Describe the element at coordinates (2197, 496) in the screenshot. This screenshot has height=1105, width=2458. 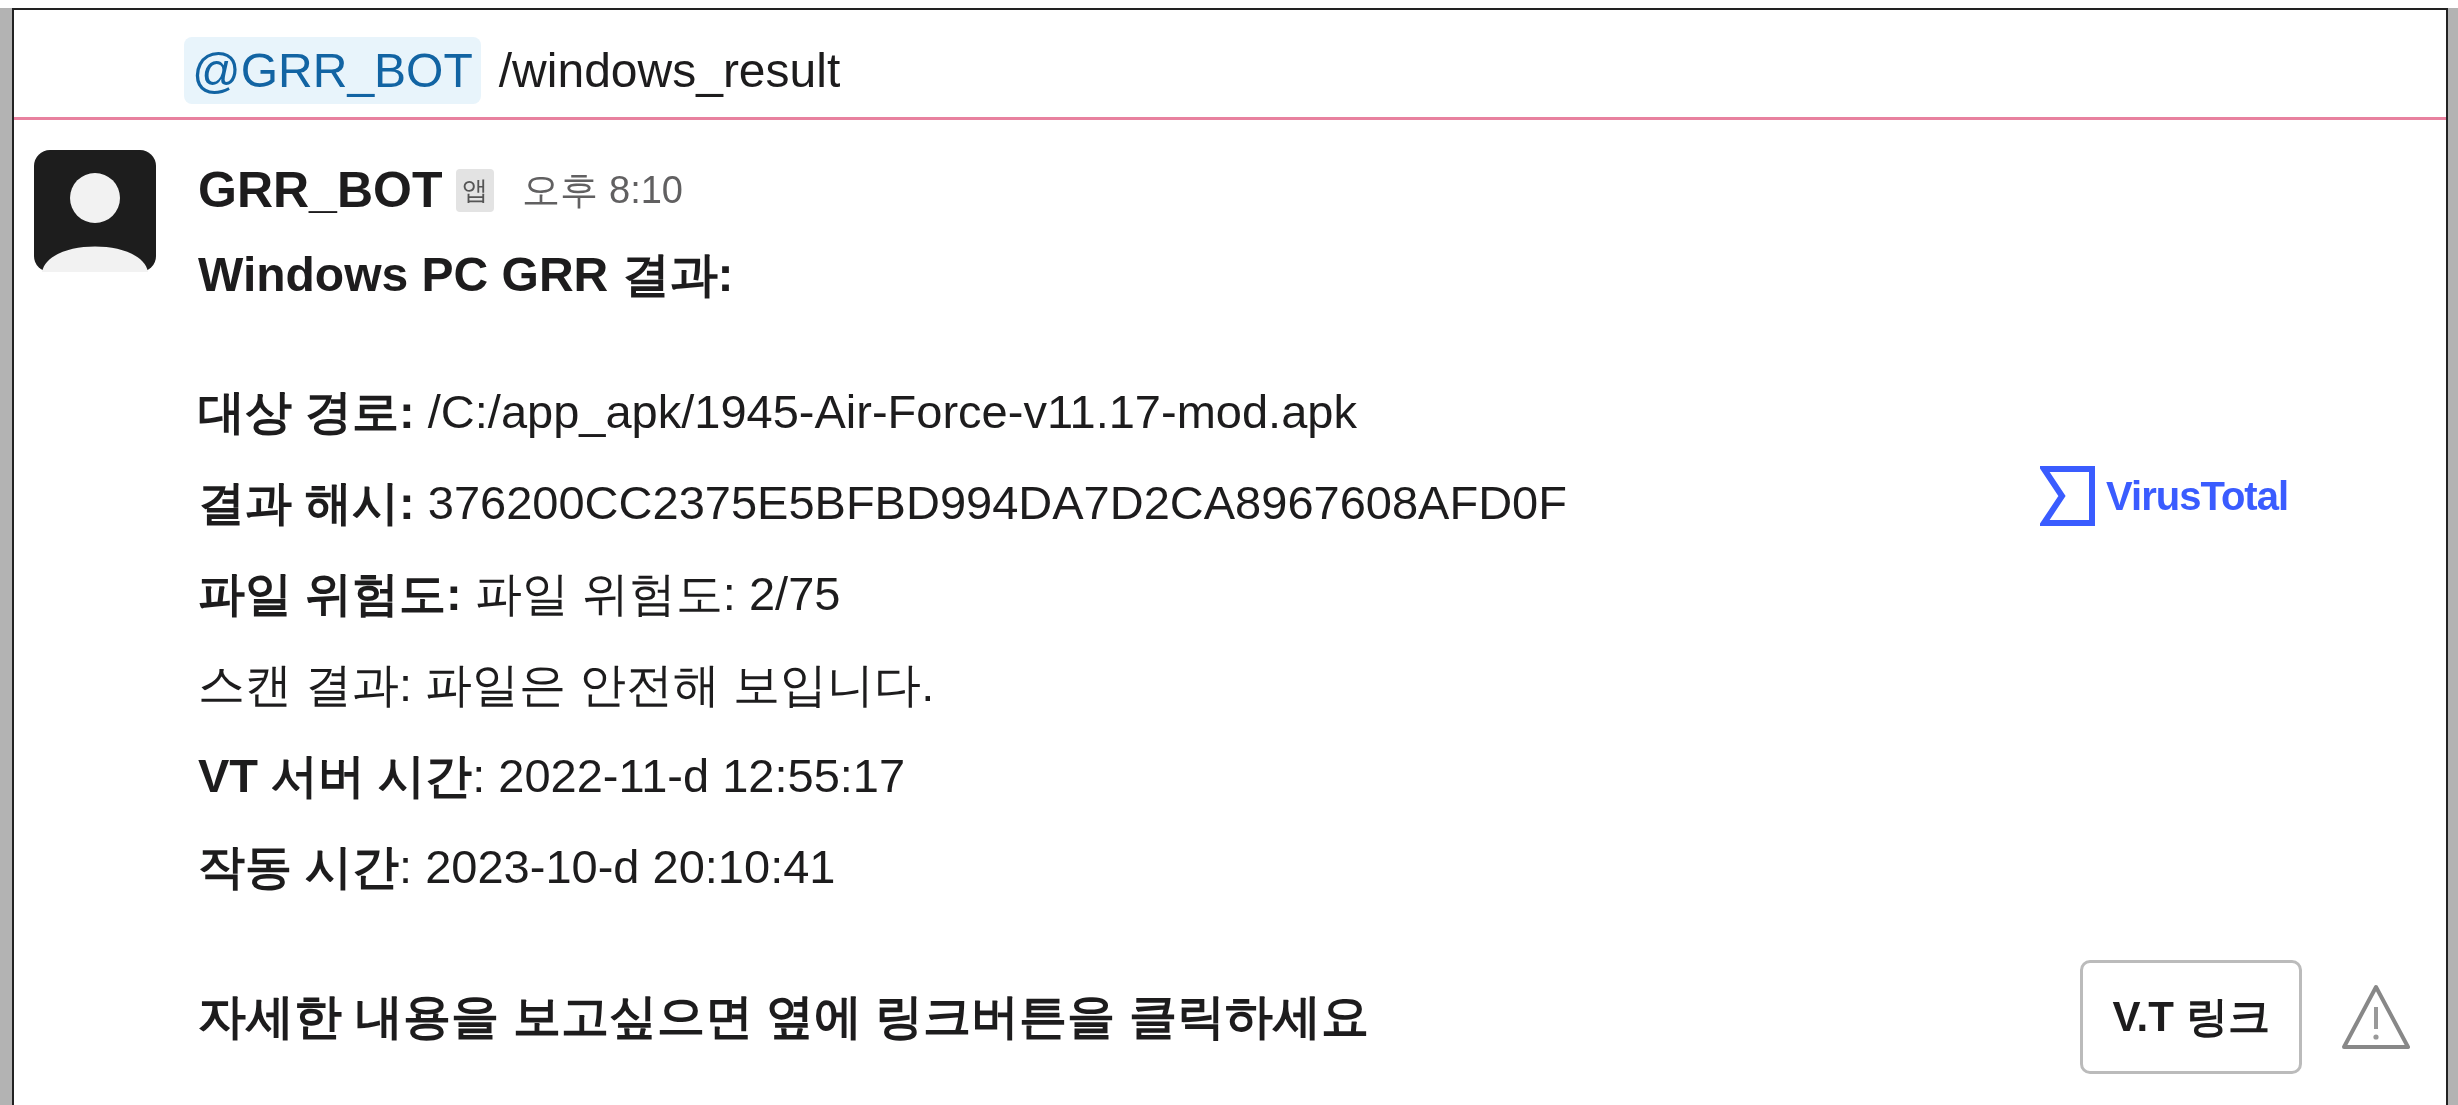
I see `logo-text: VirusTotal` at that location.